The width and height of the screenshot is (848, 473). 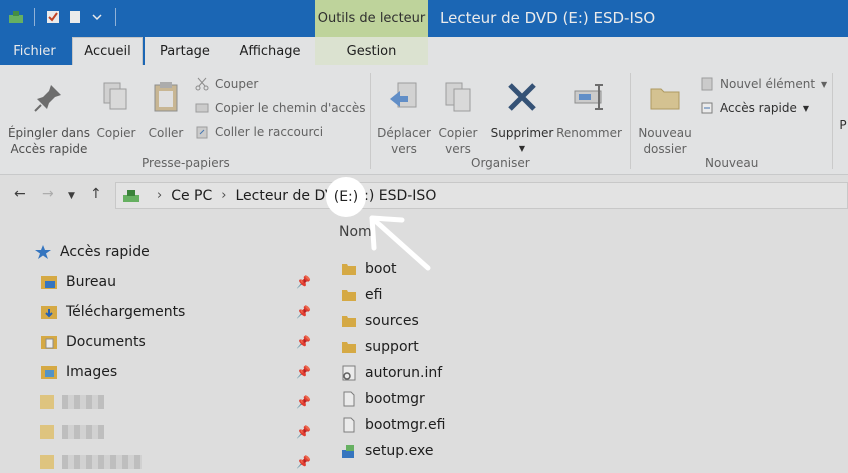 I want to click on quick-access-toolbar, so click(x=64, y=17).